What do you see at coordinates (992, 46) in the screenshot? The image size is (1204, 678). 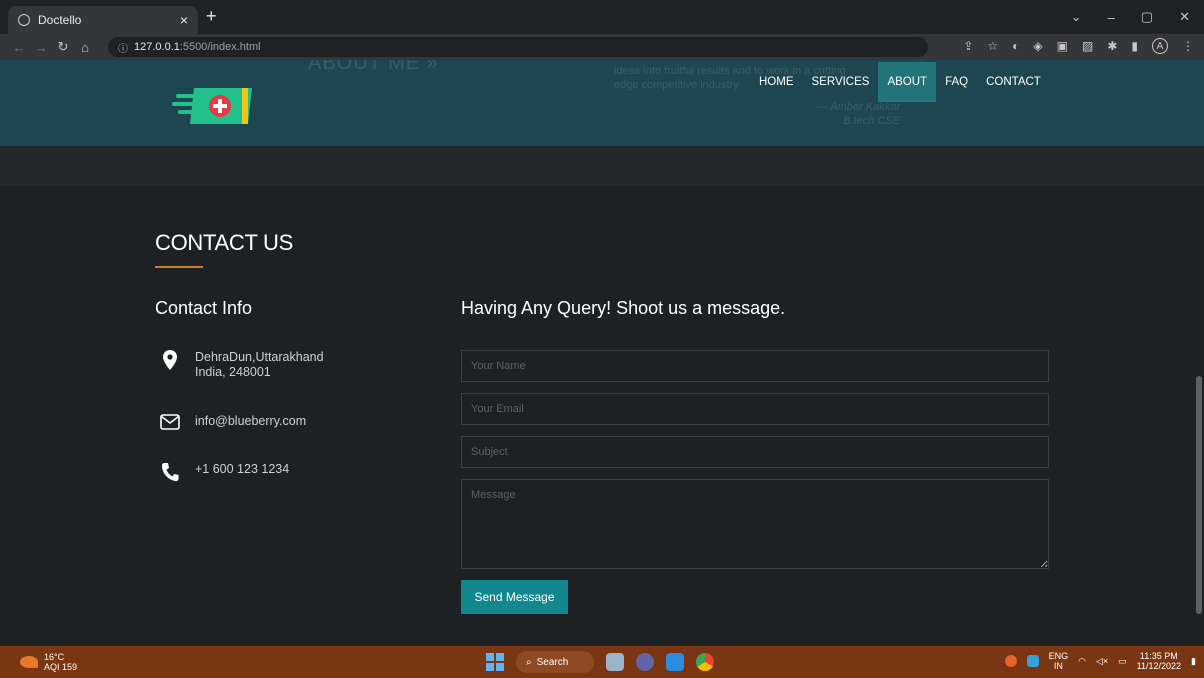 I see `bookmark-star-icon: ☆` at bounding box center [992, 46].